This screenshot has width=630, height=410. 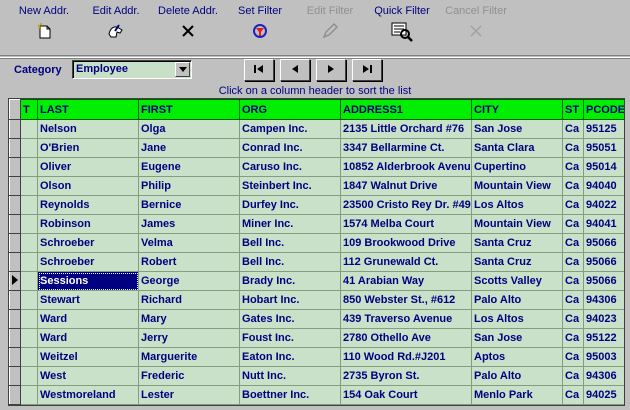 What do you see at coordinates (406, 376) in the screenshot?
I see `cell-address1: 2735 Byron St.` at bounding box center [406, 376].